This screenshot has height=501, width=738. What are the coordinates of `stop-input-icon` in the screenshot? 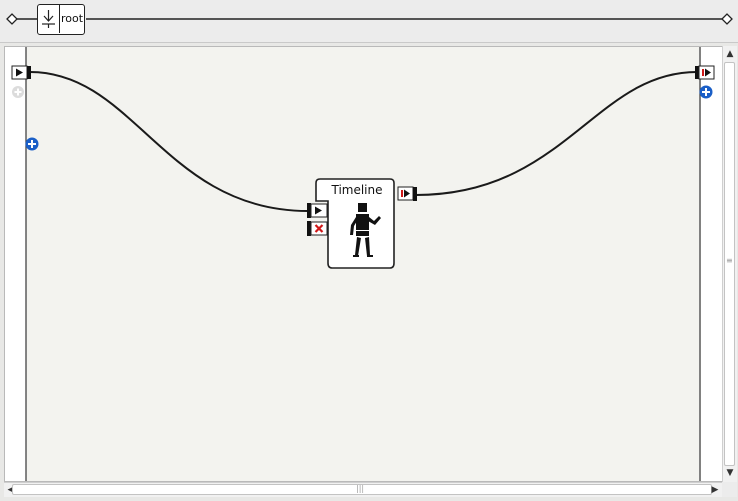 It's located at (317, 228).